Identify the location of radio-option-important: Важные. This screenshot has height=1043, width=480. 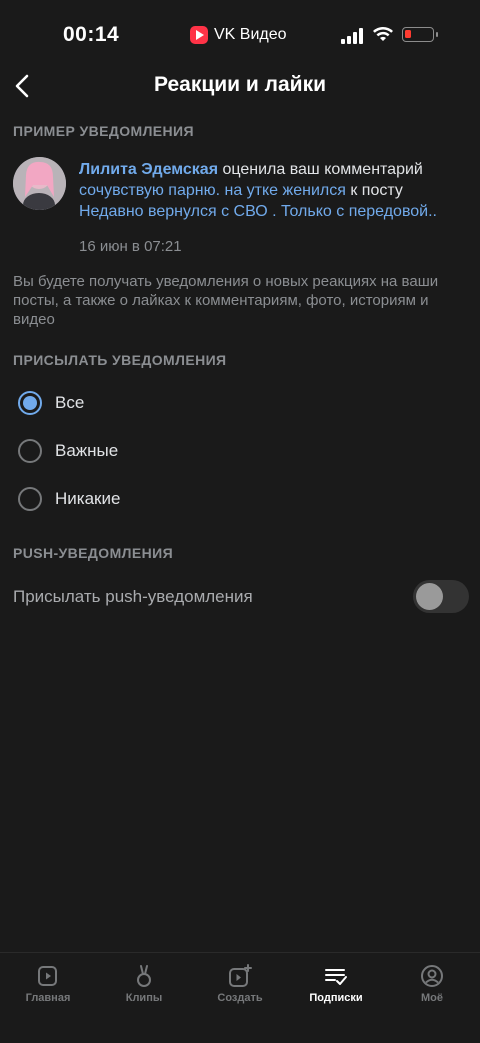
(240, 451).